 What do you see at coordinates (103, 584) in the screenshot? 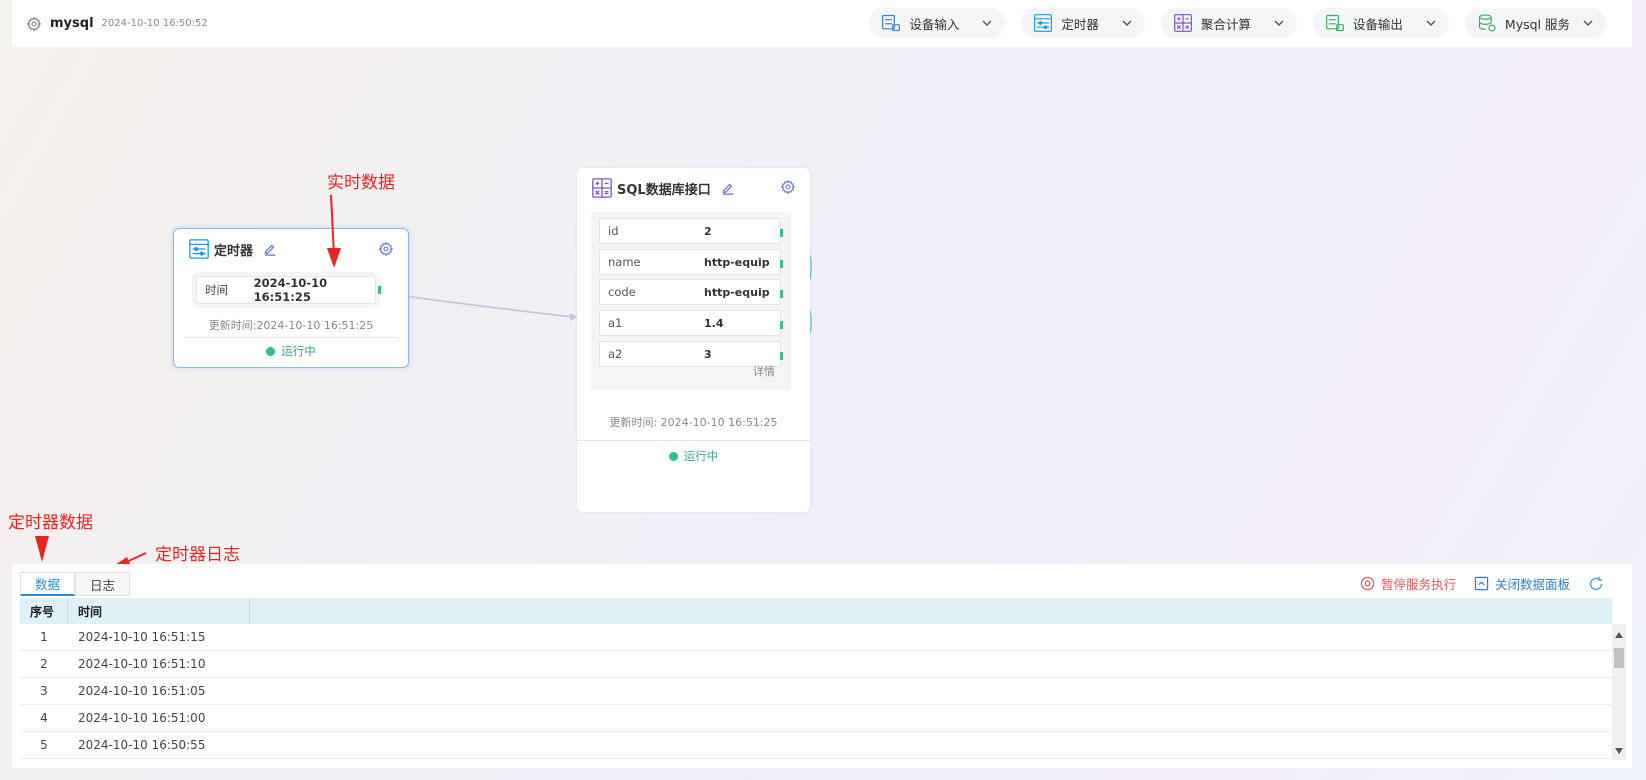
I see `tab-log: 日志` at bounding box center [103, 584].